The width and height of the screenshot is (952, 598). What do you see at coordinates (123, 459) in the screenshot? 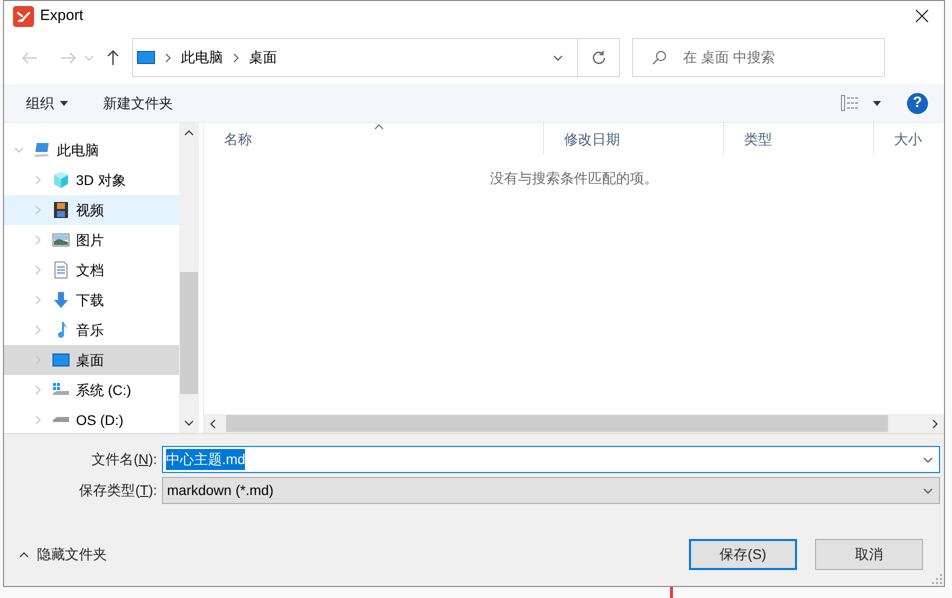
I see `filename-label: 文件名(N):` at bounding box center [123, 459].